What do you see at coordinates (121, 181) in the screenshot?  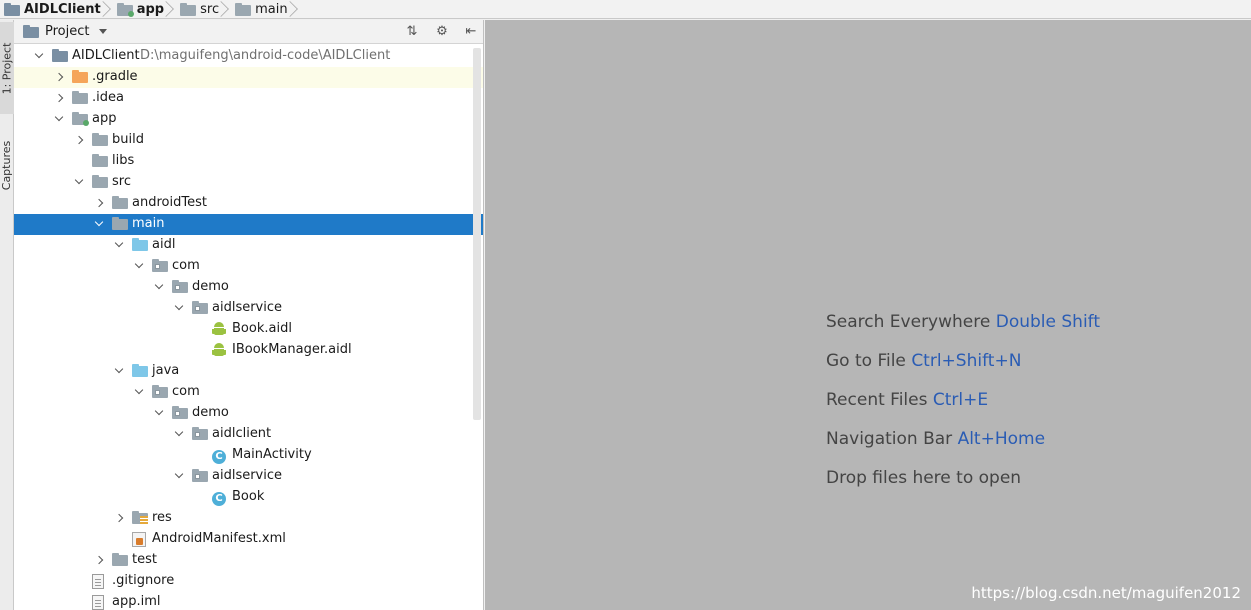 I see `tree-row-label: src` at bounding box center [121, 181].